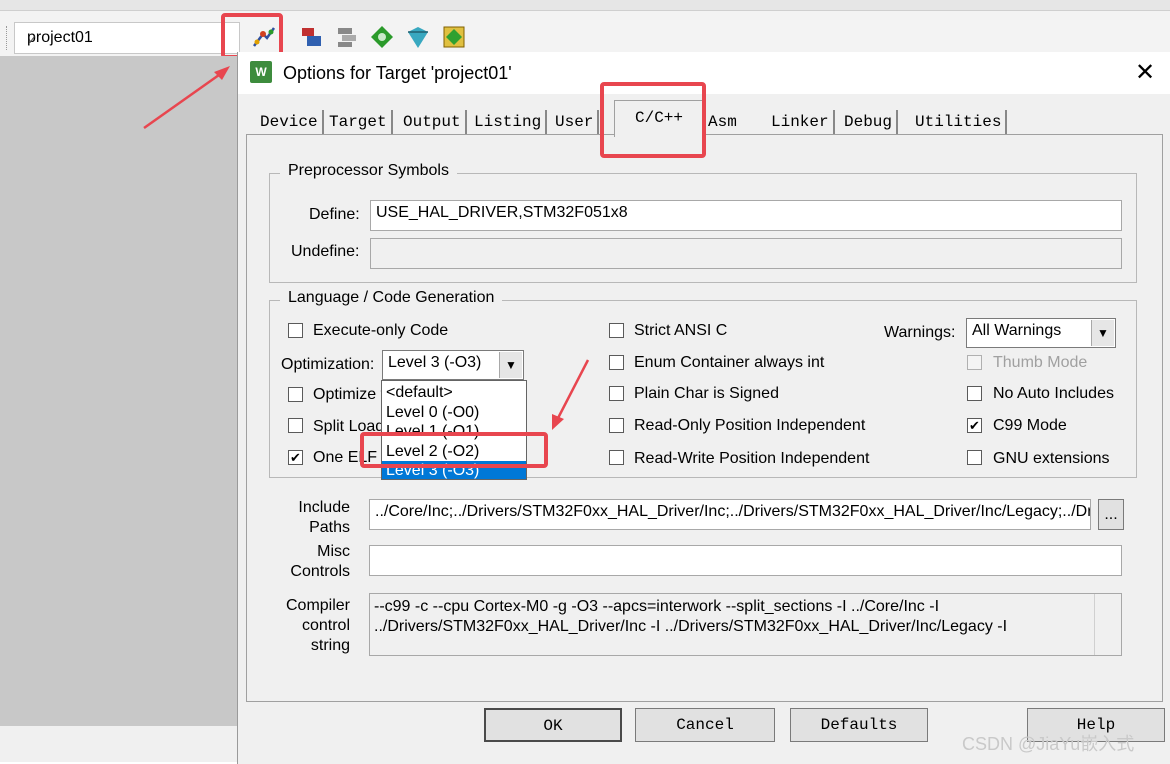  I want to click on compiler-control-label-line: Compiler, so click(317, 605).